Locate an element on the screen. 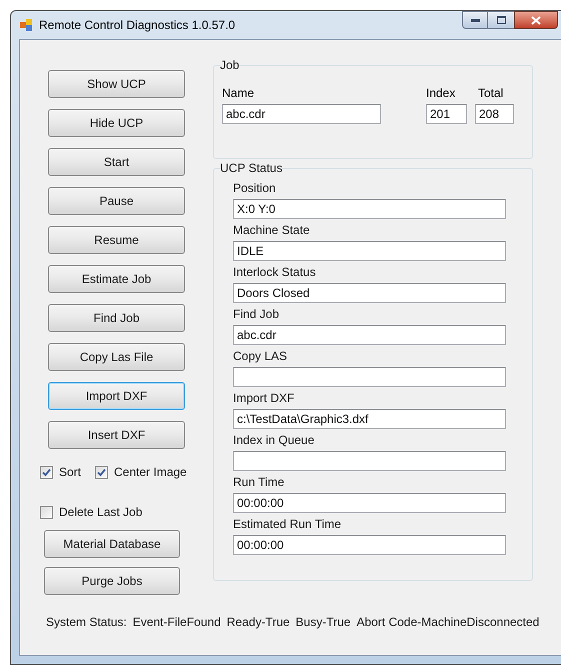 The image size is (561, 671). checkbox-label: Sort is located at coordinates (70, 472).